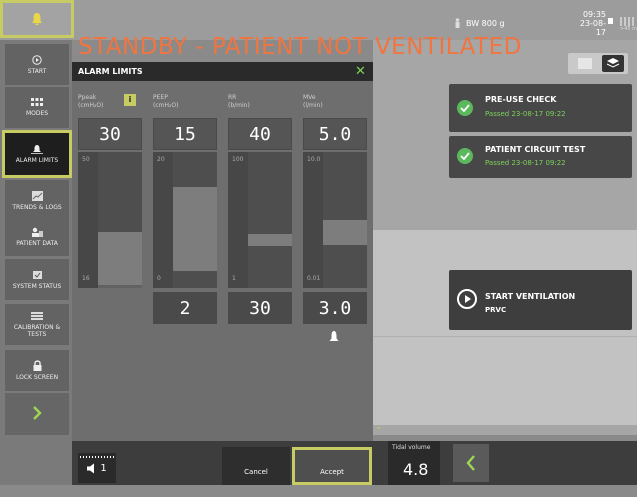 The image size is (637, 497). What do you see at coordinates (411, 447) in the screenshot?
I see `tidal-volume-label: Tidal volume` at bounding box center [411, 447].